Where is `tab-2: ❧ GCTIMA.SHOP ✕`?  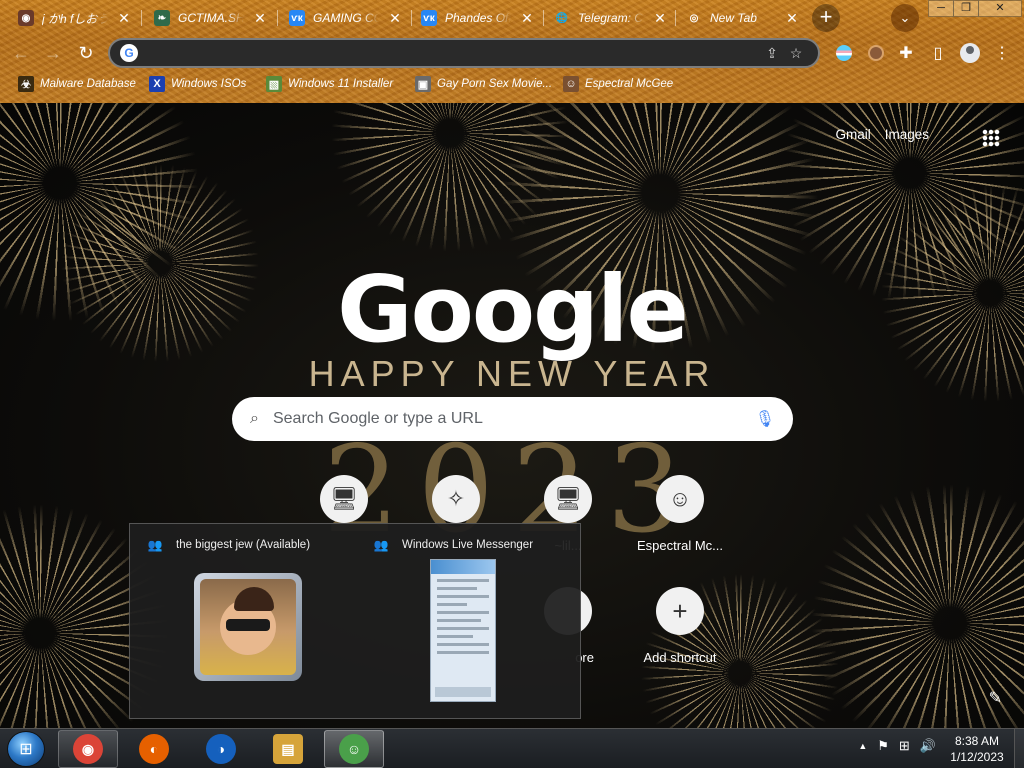 tab-2: ❧ GCTIMA.SHOP ✕ is located at coordinates (211, 18).